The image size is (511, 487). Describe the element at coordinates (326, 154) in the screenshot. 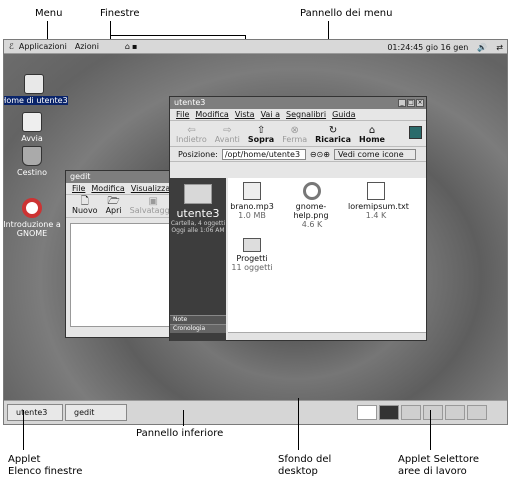

I see `zoom-in-icon: ⊕` at that location.